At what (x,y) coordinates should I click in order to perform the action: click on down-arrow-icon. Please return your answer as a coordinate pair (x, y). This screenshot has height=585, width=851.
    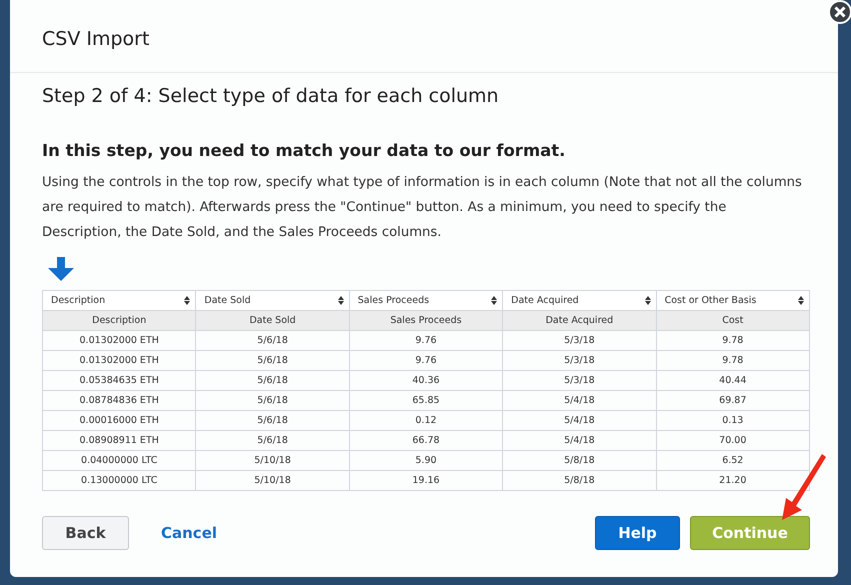
    Looking at the image, I should click on (61, 269).